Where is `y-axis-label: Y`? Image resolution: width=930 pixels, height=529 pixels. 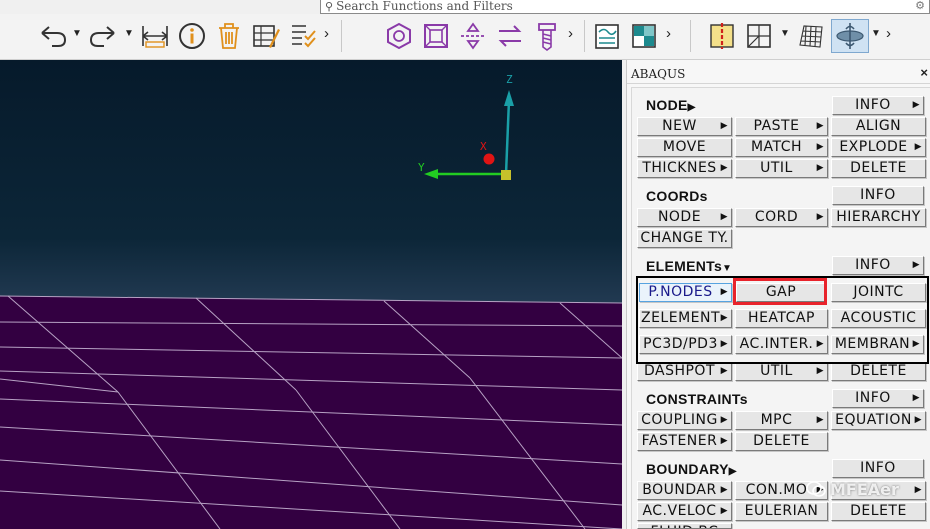 y-axis-label: Y is located at coordinates (421, 167).